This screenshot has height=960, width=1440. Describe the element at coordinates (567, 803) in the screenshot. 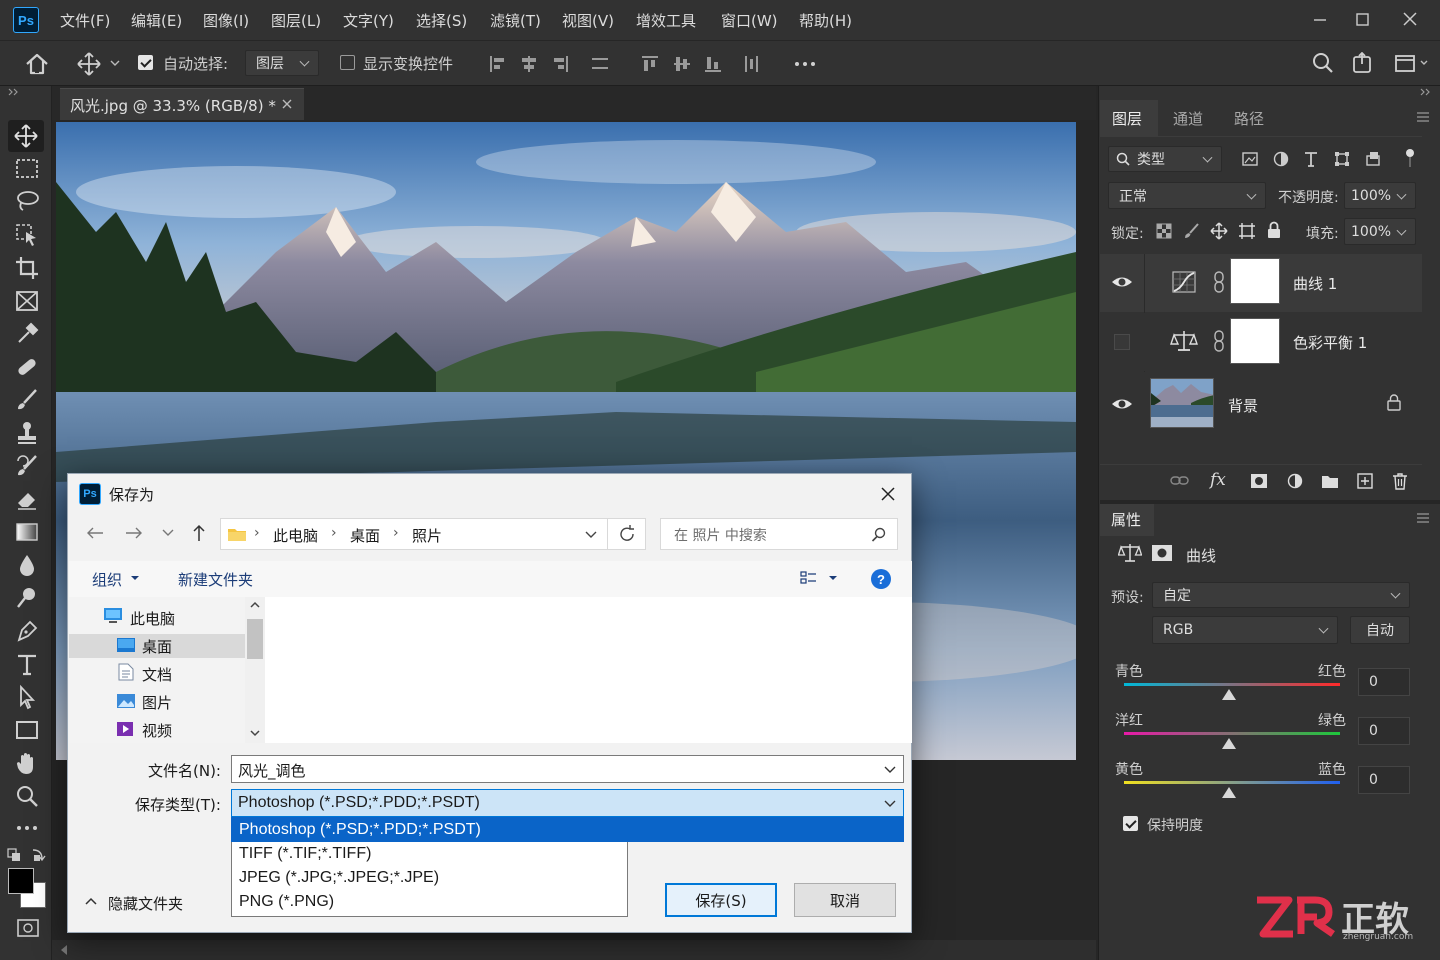

I see `filetype-select: Photoshop (*.PSD;*.PDD;*.PSDT)` at that location.